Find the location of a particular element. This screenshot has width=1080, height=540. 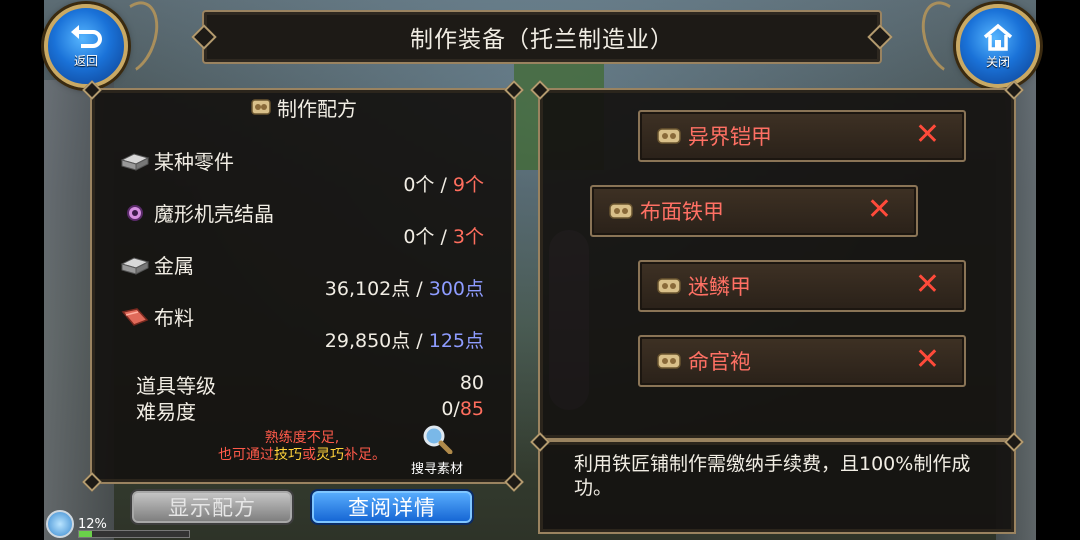

material-quantity: 36,102点 / 300点 is located at coordinates (404, 289).